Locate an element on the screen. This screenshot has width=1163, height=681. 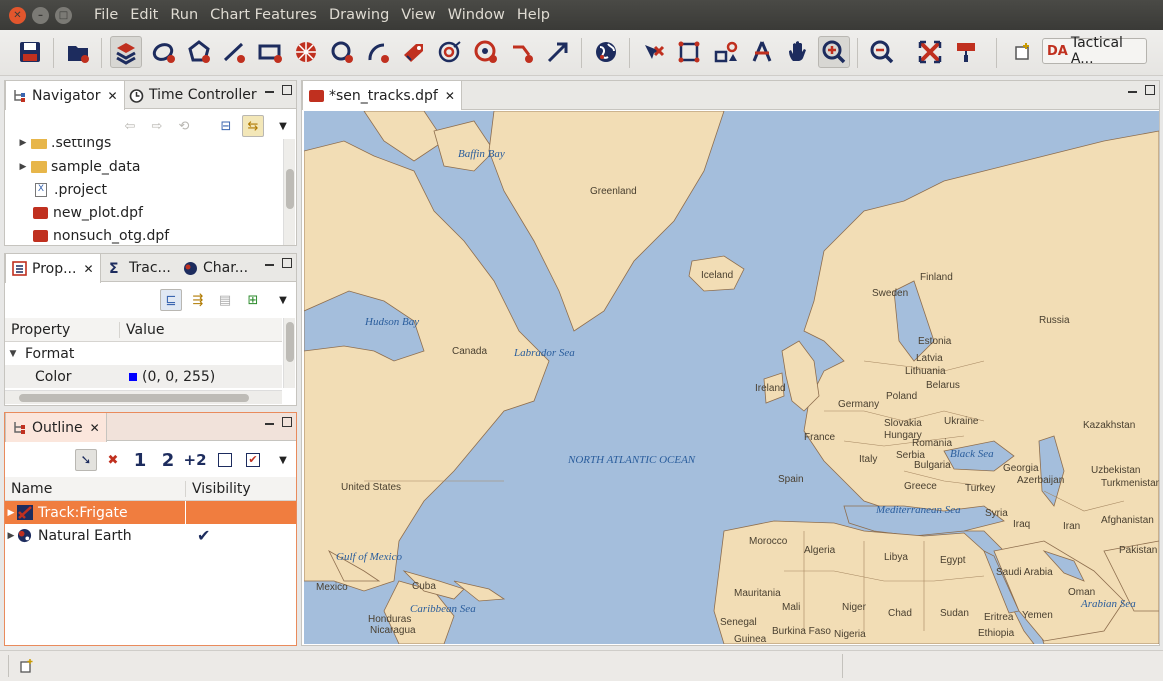
map-label: Lithuania is located at coordinates (925, 371).